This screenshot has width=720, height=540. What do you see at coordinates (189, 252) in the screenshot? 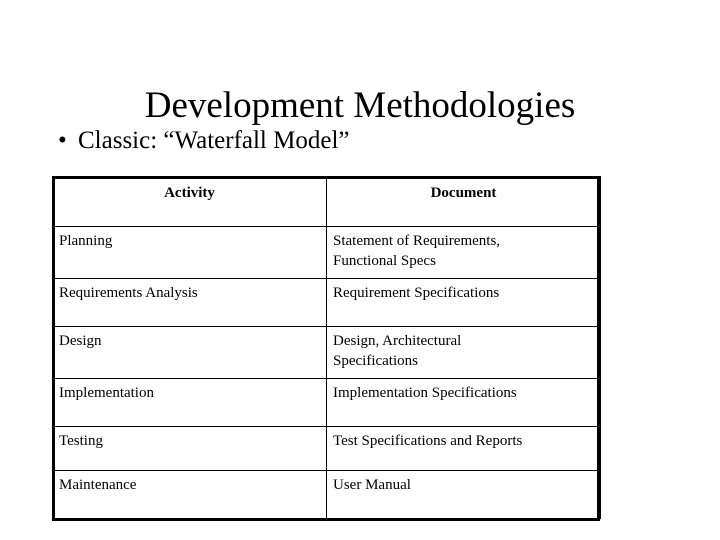
I see `cell-activity: Planning` at bounding box center [189, 252].